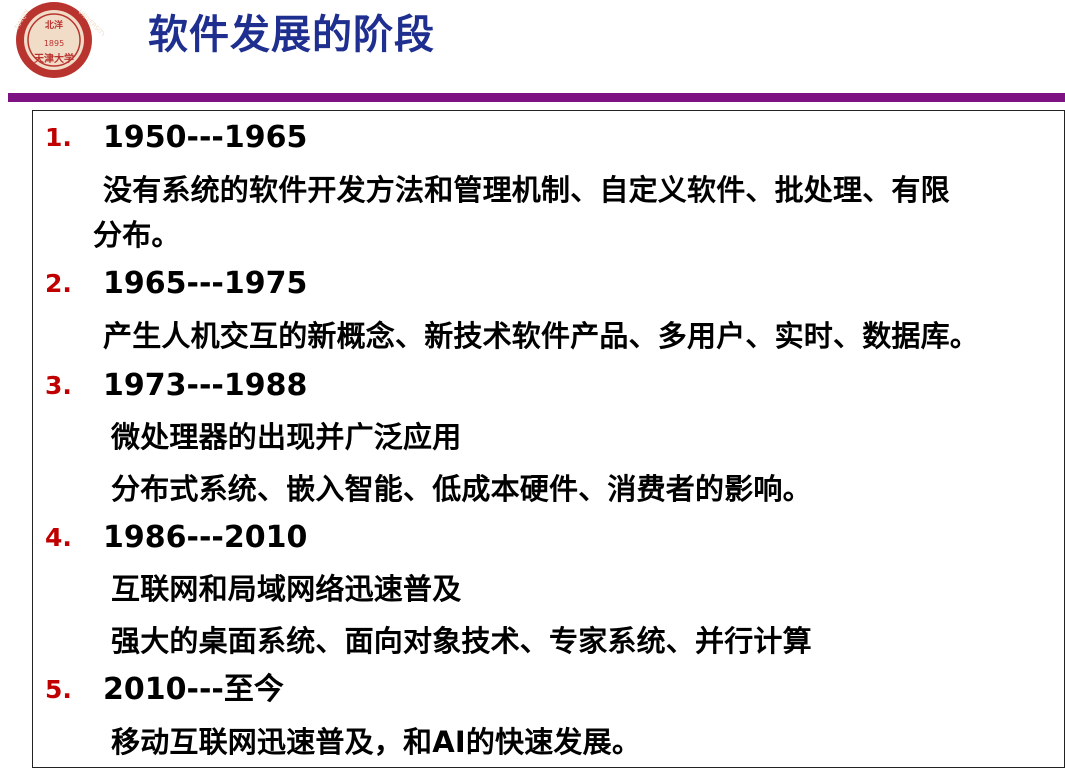 The width and height of the screenshot is (1065, 772). What do you see at coordinates (58, 385) in the screenshot?
I see `stage-number: 3.` at bounding box center [58, 385].